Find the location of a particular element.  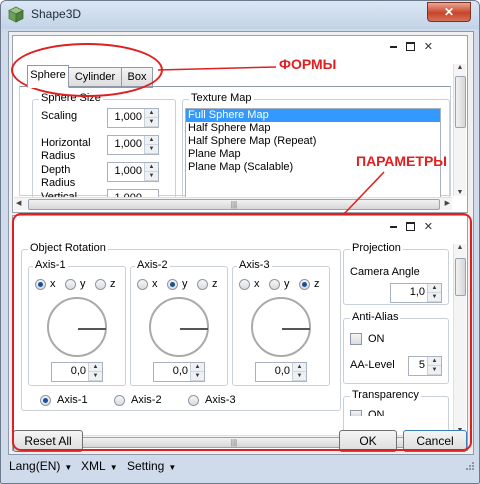

menu-lang: Lang(EN) ▼ is located at coordinates (40, 466).